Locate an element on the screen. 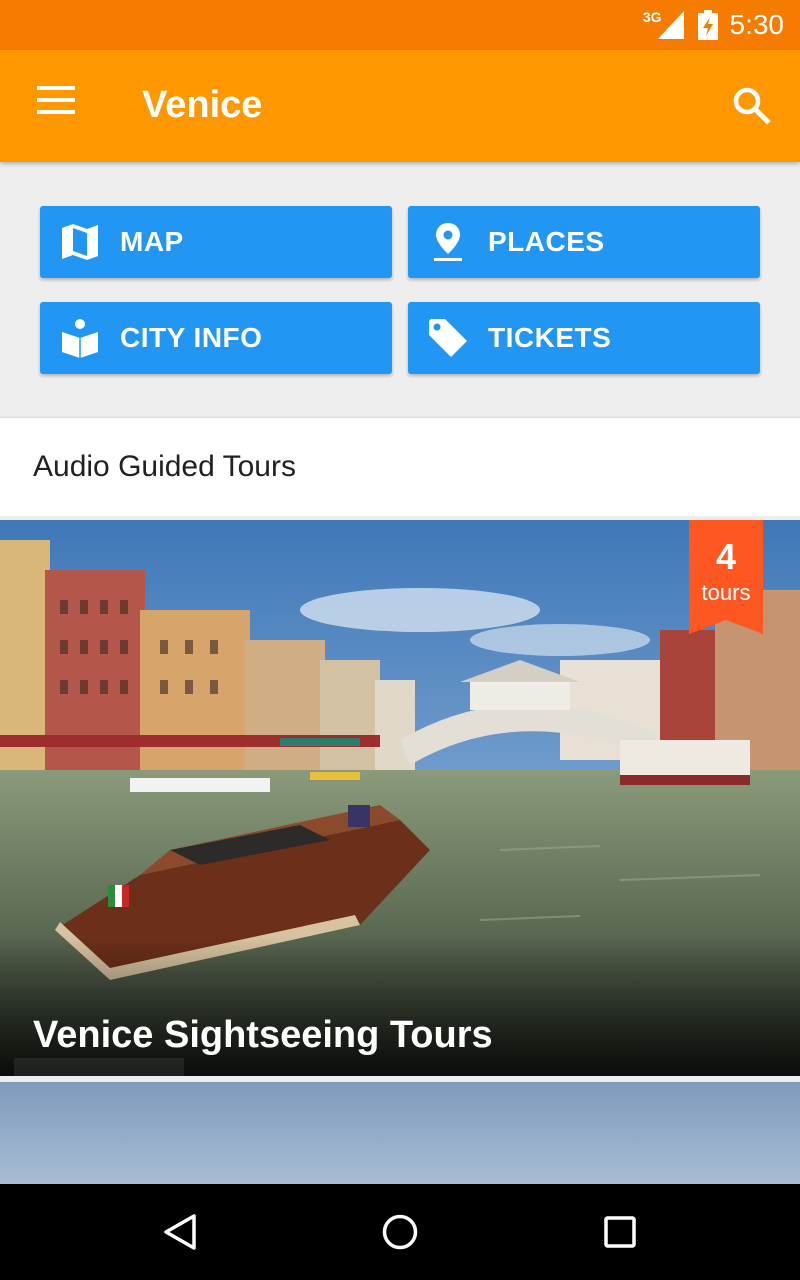 This screenshot has height=1280, width=800. places-label: PLACES is located at coordinates (546, 241).